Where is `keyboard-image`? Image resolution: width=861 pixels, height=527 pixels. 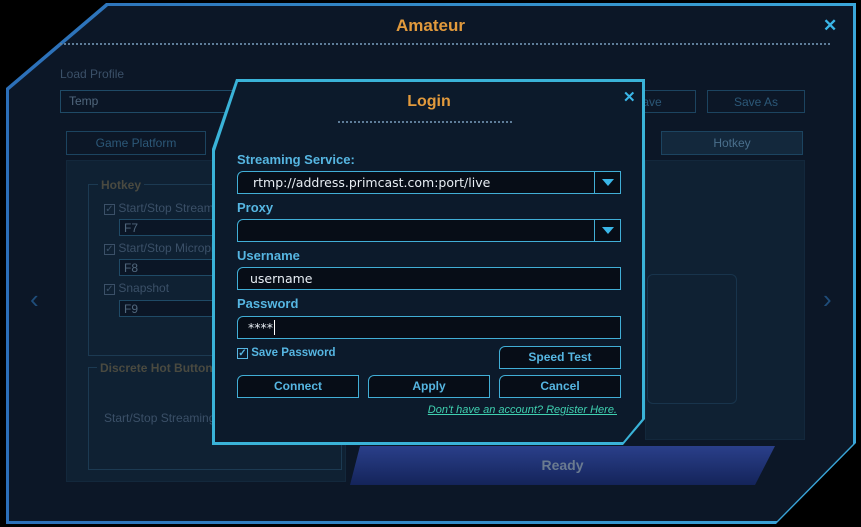 keyboard-image is located at coordinates (692, 339).